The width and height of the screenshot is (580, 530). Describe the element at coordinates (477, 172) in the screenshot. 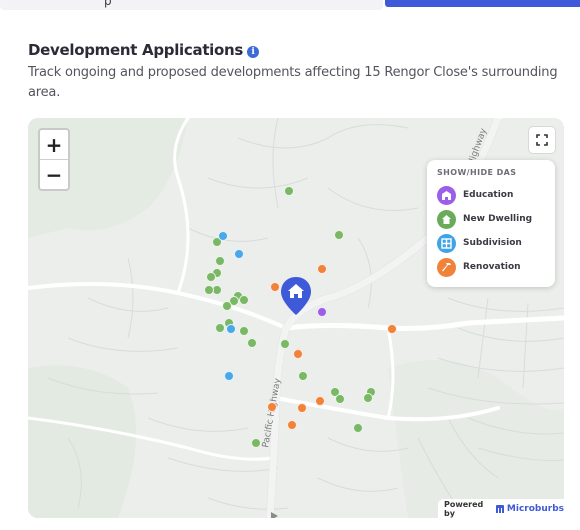

I see `legend-title: SHOW/HIDE DAS` at that location.